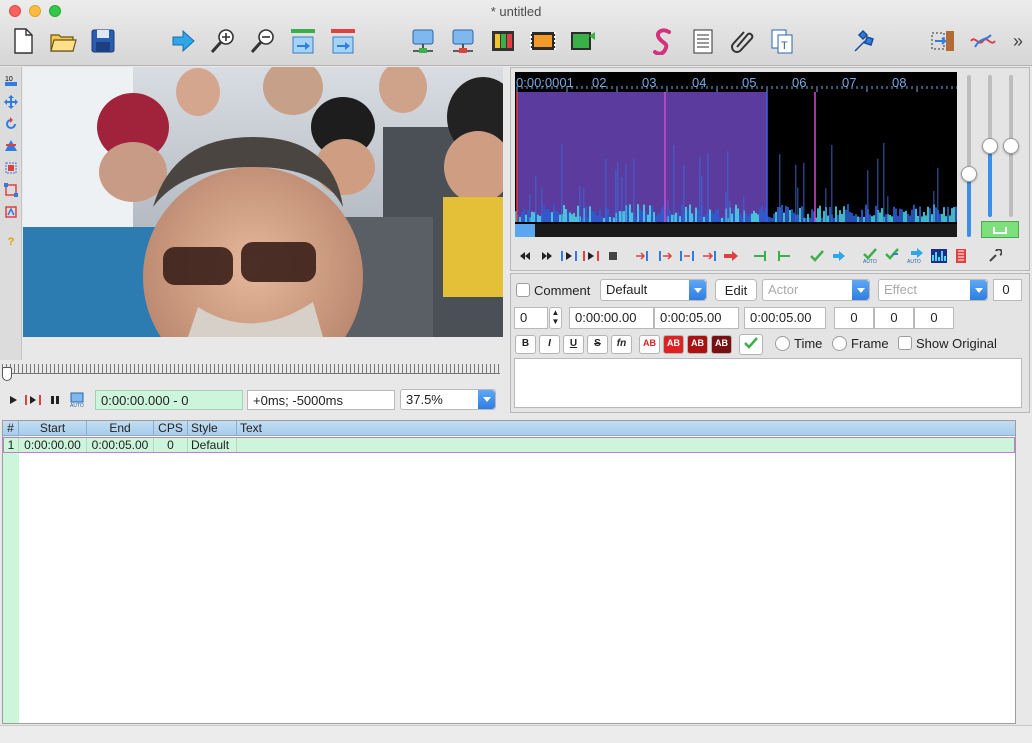 This screenshot has width=1032, height=743. I want to click on attachments-icon, so click(743, 41).